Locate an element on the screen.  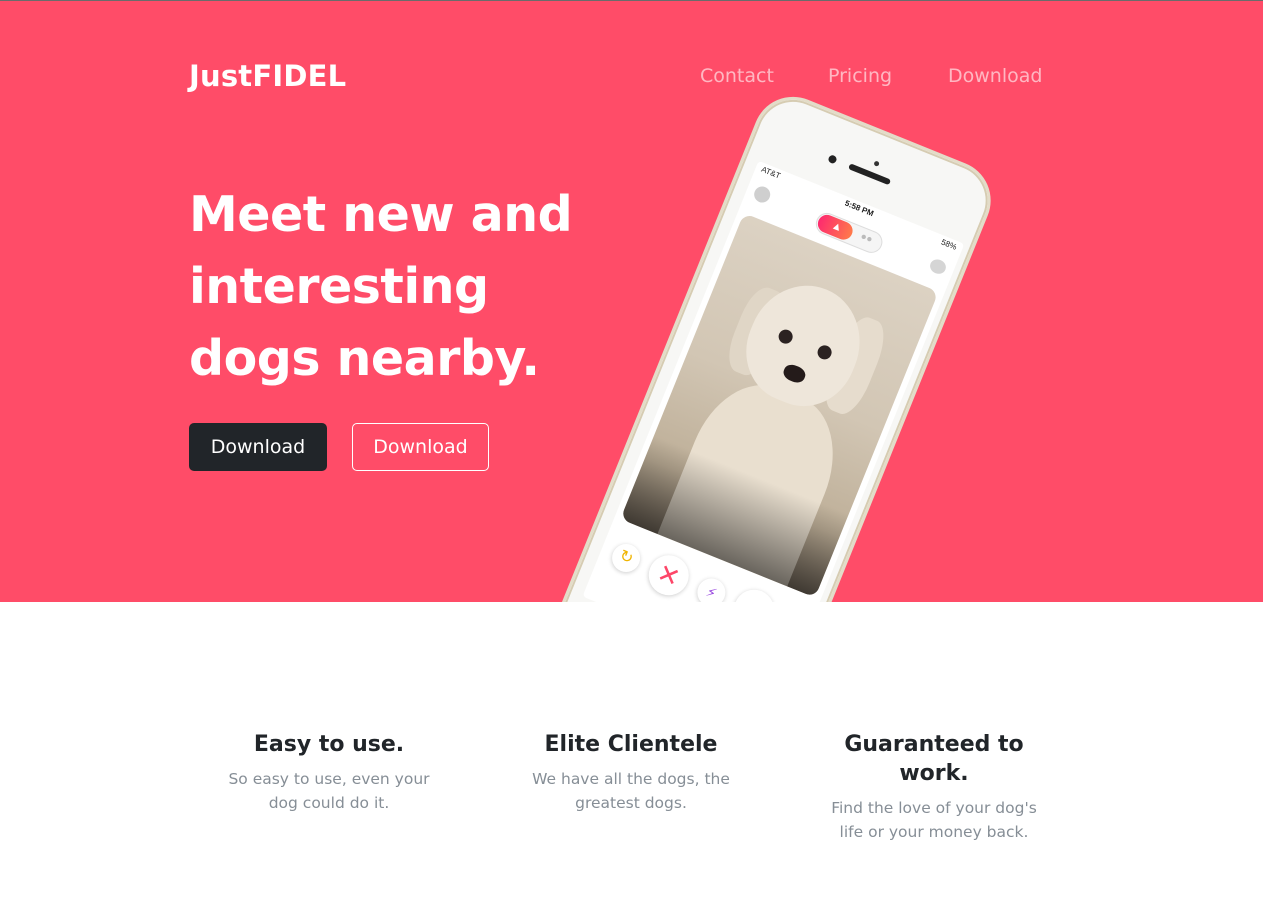
nav-link-pricing: Pricing is located at coordinates (860, 76).